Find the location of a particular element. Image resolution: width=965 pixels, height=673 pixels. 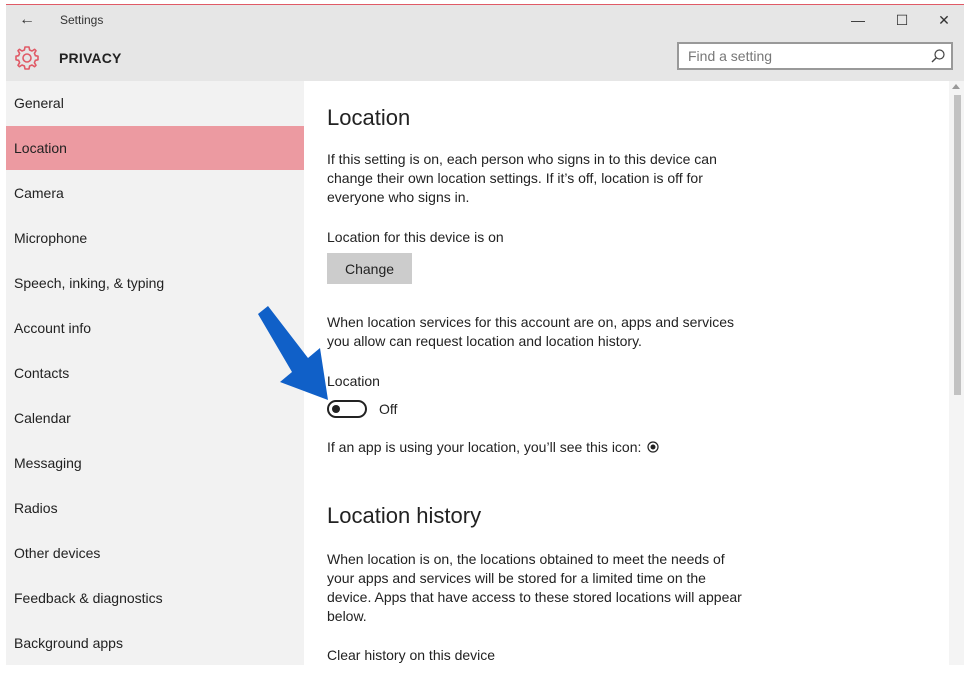

scrollbar is located at coordinates (956, 373).